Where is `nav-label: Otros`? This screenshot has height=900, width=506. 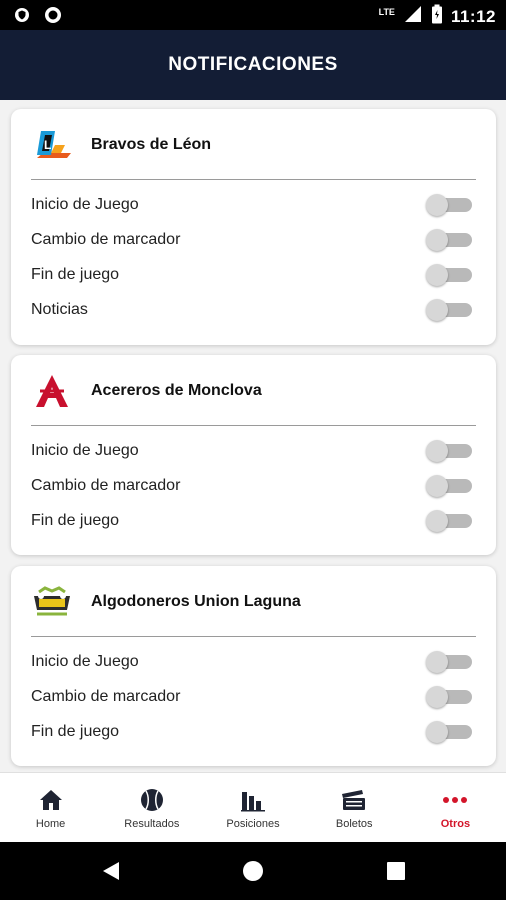 nav-label: Otros is located at coordinates (455, 823).